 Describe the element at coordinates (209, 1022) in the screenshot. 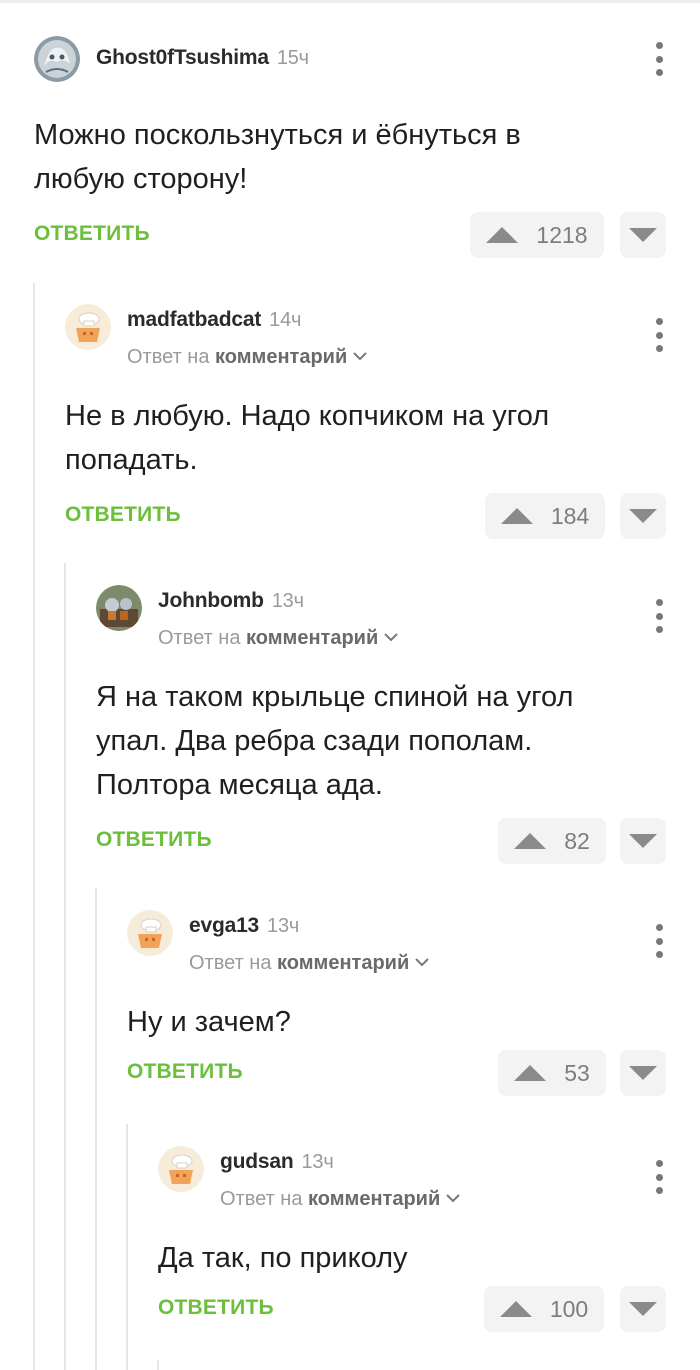

I see `comment-text: Ну и зачем?` at that location.